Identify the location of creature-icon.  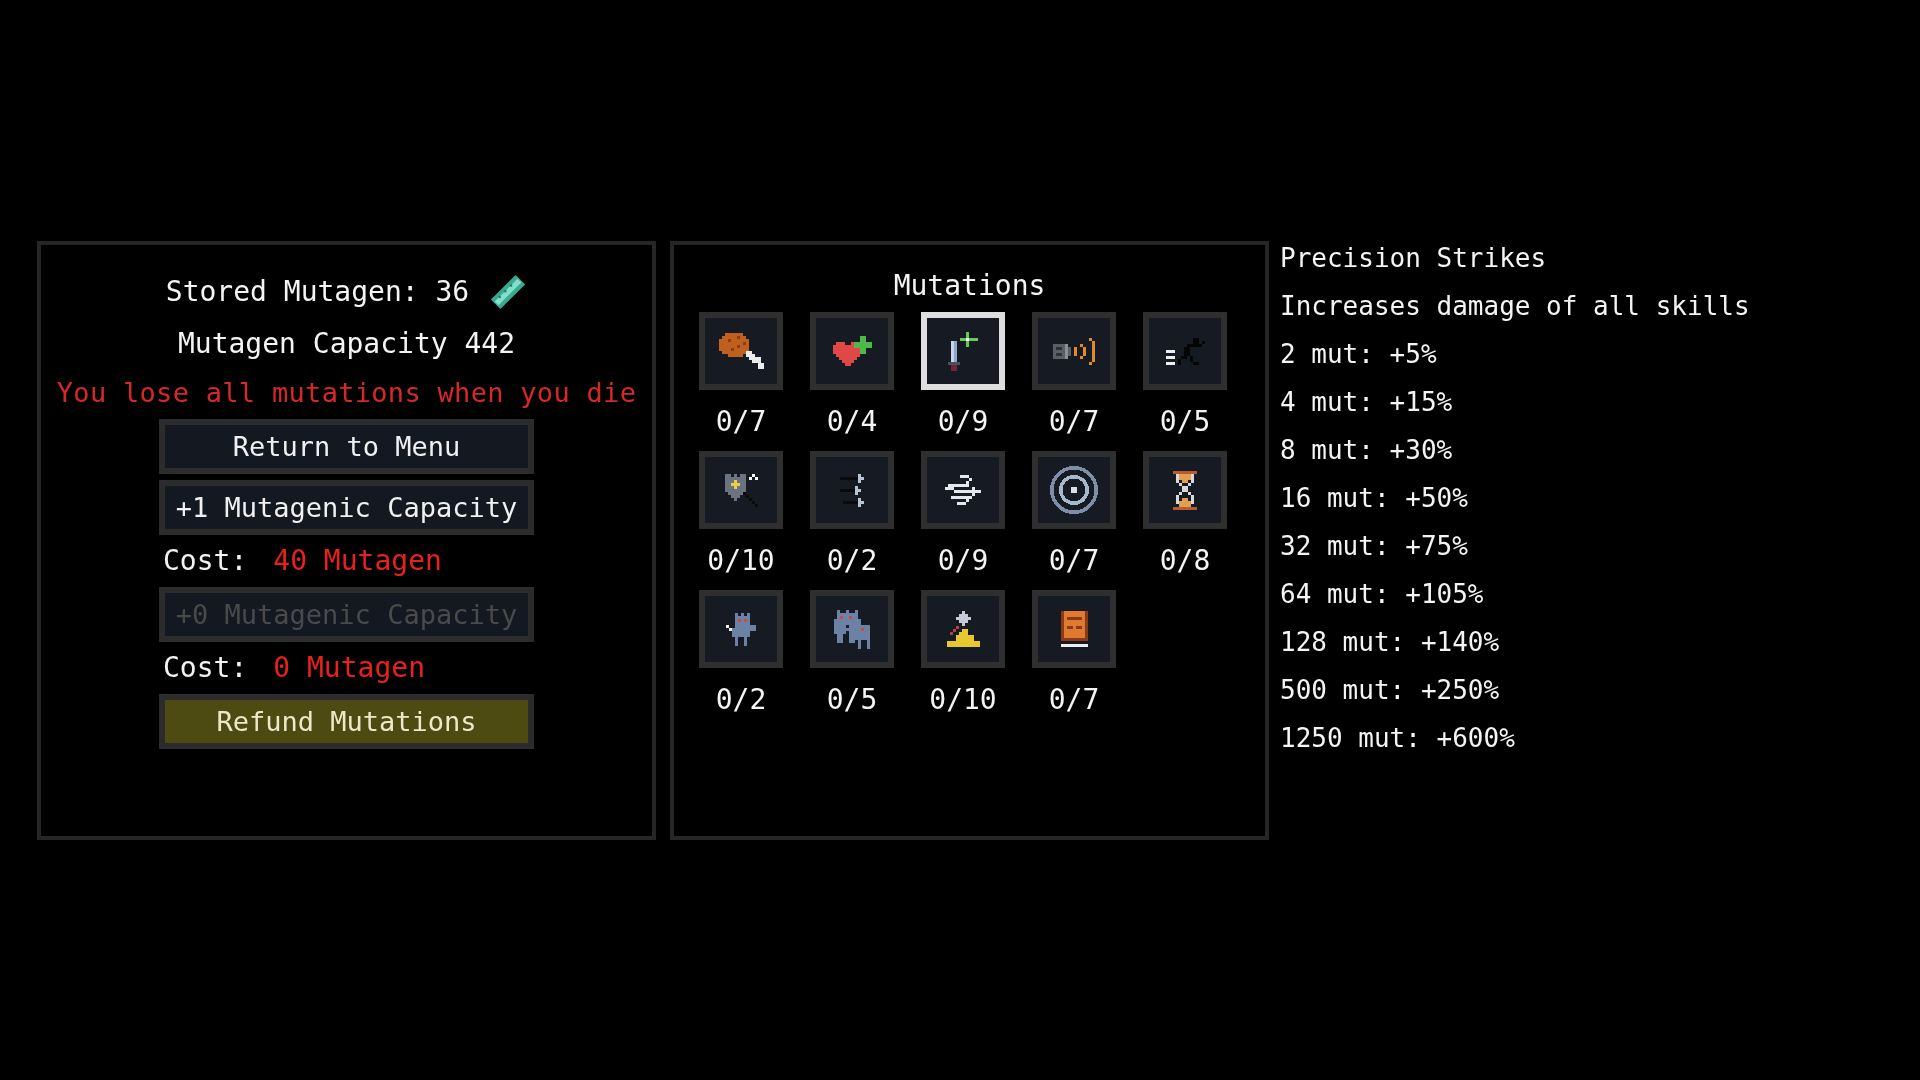
(741, 629).